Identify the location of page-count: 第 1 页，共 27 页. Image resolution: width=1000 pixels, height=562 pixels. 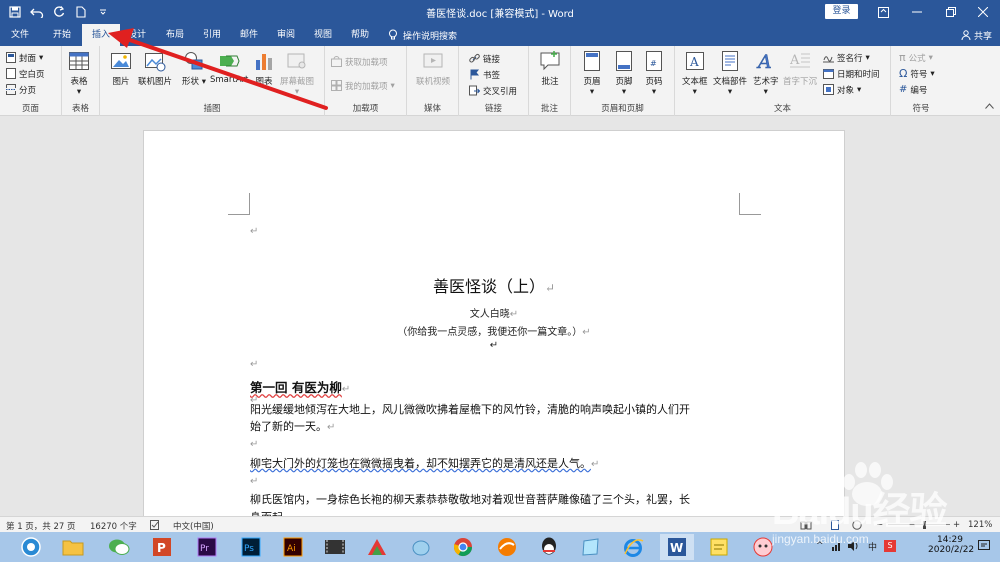
(41, 526).